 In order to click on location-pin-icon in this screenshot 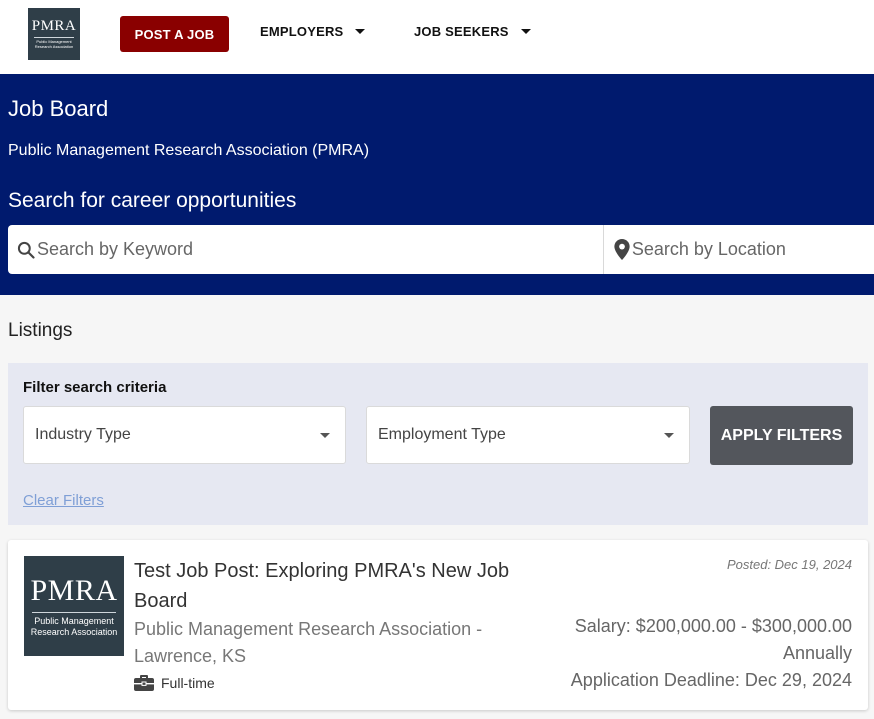, I will do `click(618, 249)`.